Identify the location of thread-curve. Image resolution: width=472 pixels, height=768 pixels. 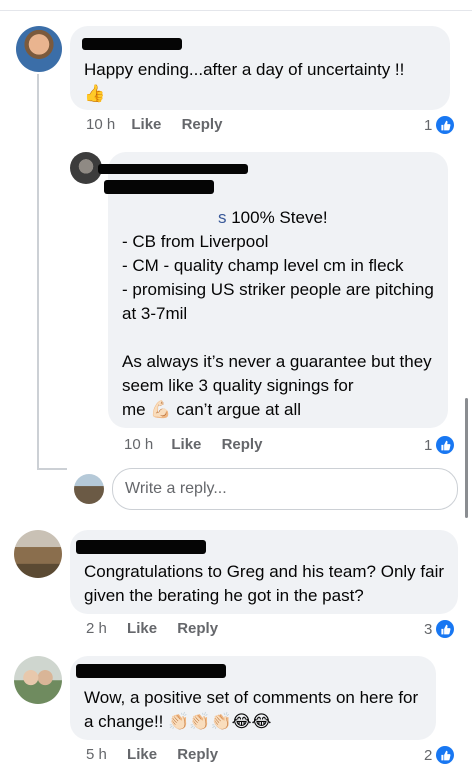
(52, 469).